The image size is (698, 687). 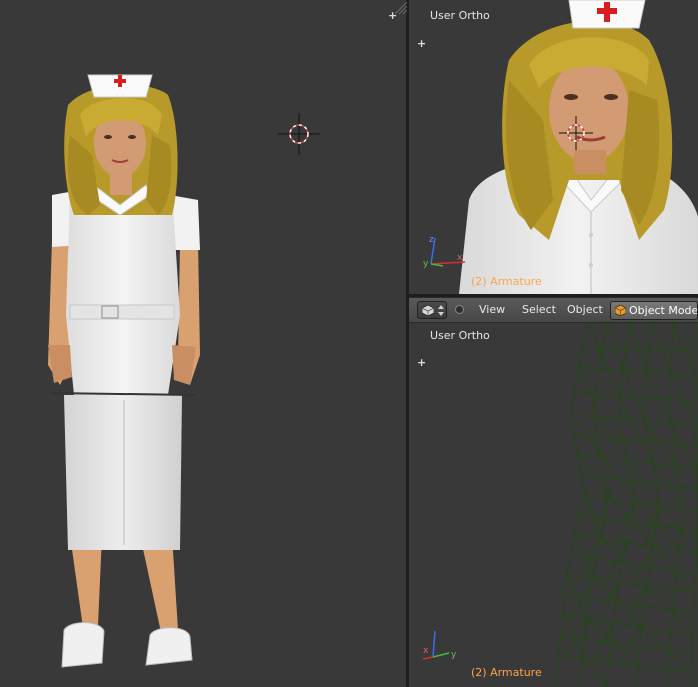 I want to click on axis-gizmo-icon: x y z, so click(x=444, y=252).